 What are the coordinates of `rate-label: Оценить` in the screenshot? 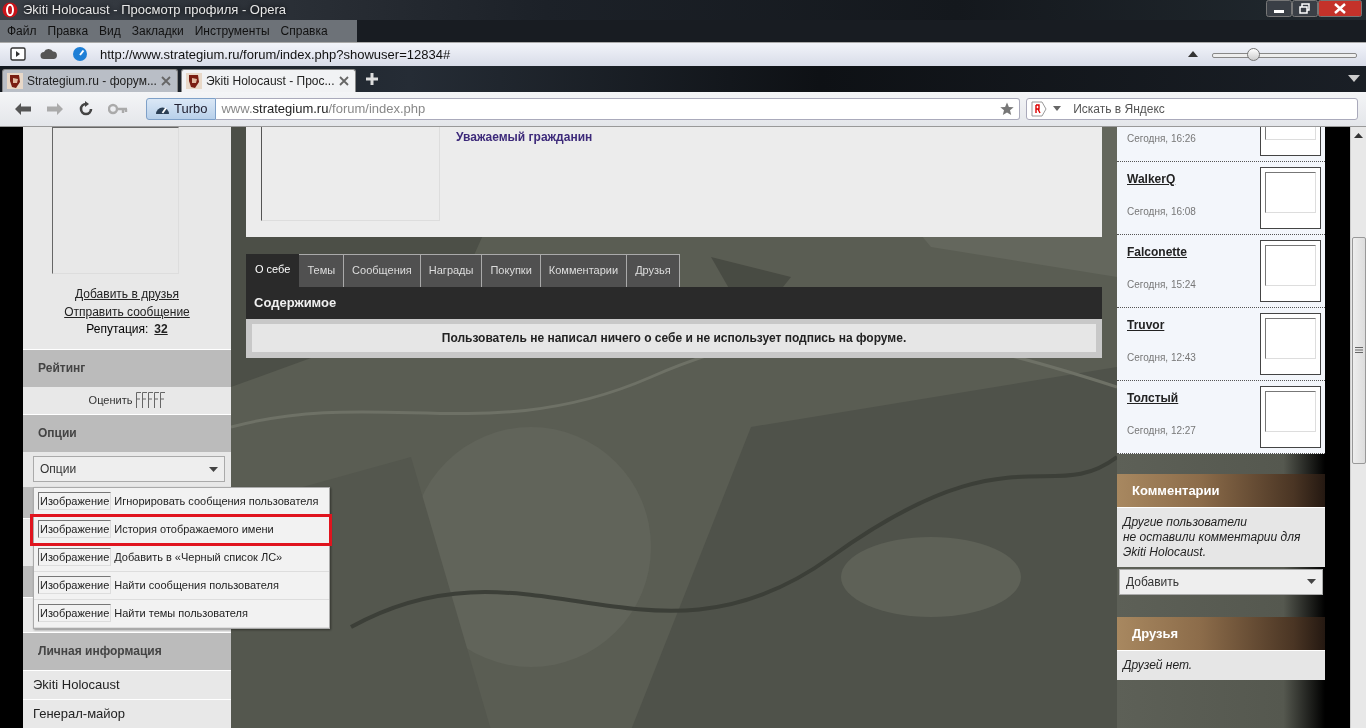 It's located at (110, 400).